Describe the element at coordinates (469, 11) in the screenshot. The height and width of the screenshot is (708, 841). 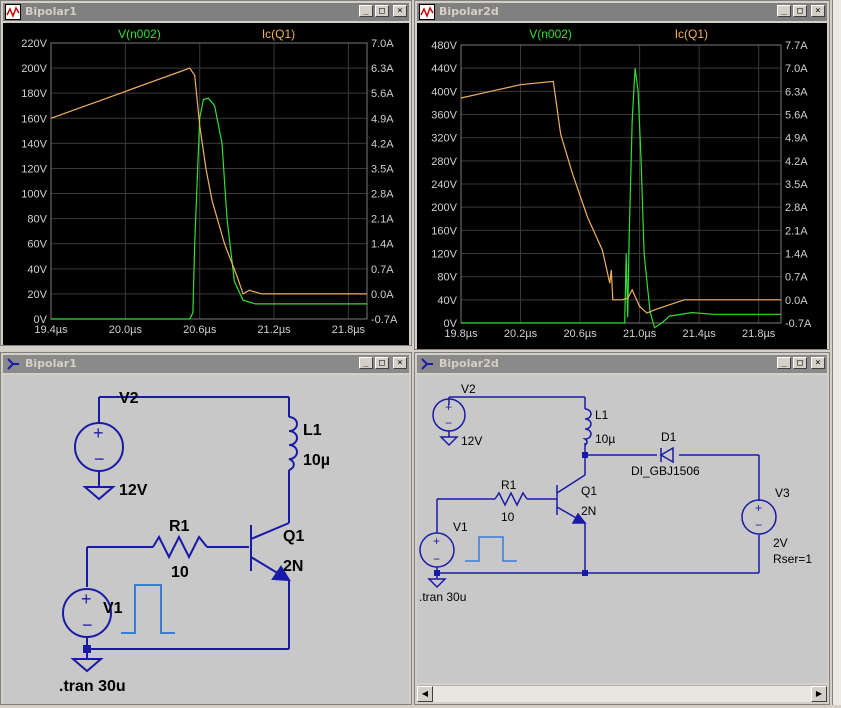
I see `window-title: Bipolar2d` at that location.